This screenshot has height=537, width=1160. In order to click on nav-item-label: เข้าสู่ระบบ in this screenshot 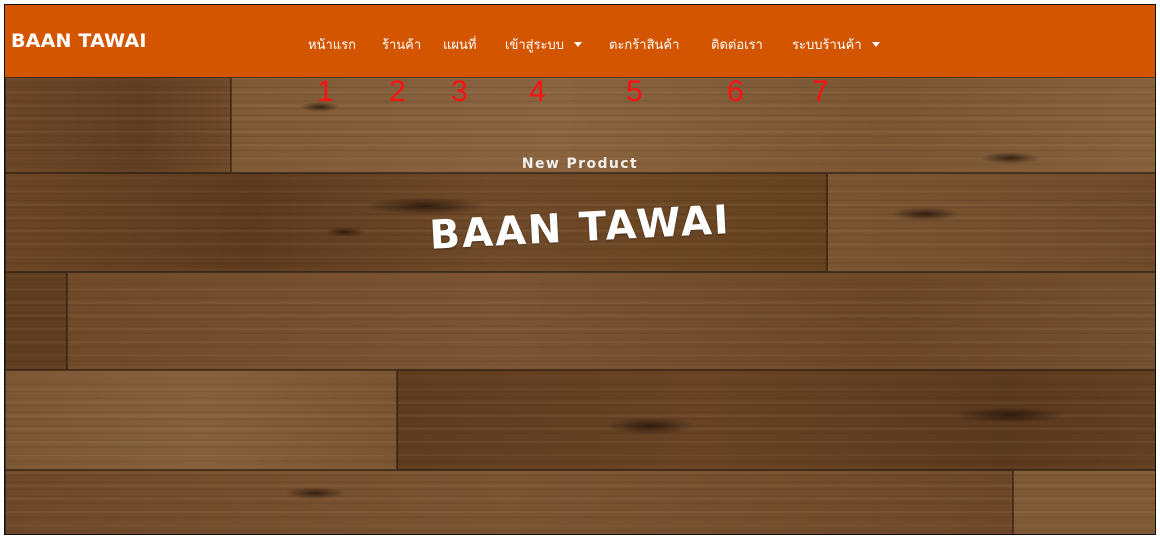, I will do `click(535, 45)`.